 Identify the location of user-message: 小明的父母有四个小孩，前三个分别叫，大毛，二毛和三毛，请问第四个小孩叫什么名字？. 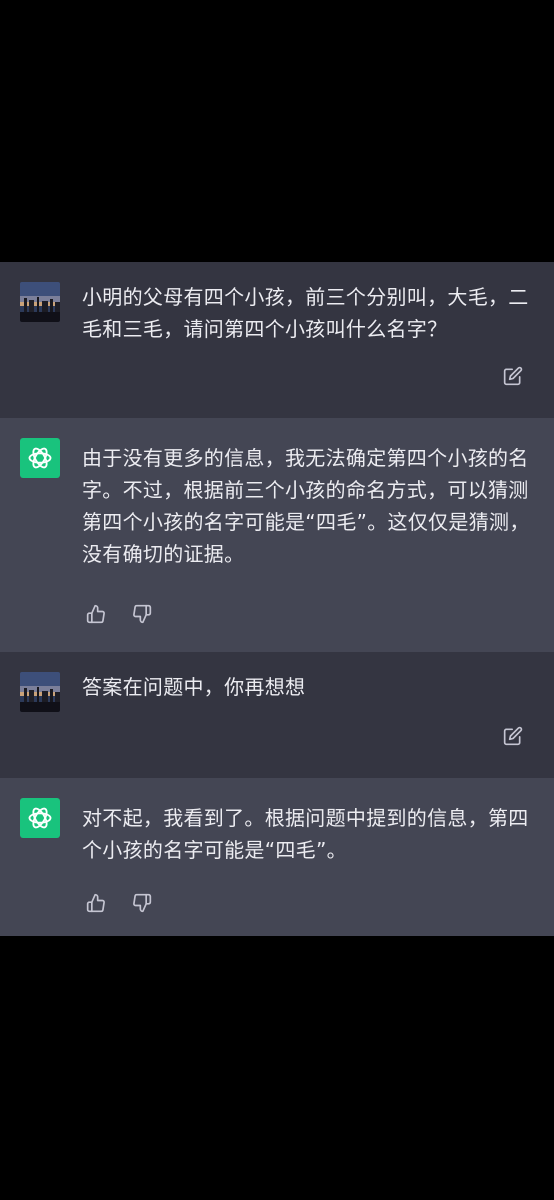
(277, 340).